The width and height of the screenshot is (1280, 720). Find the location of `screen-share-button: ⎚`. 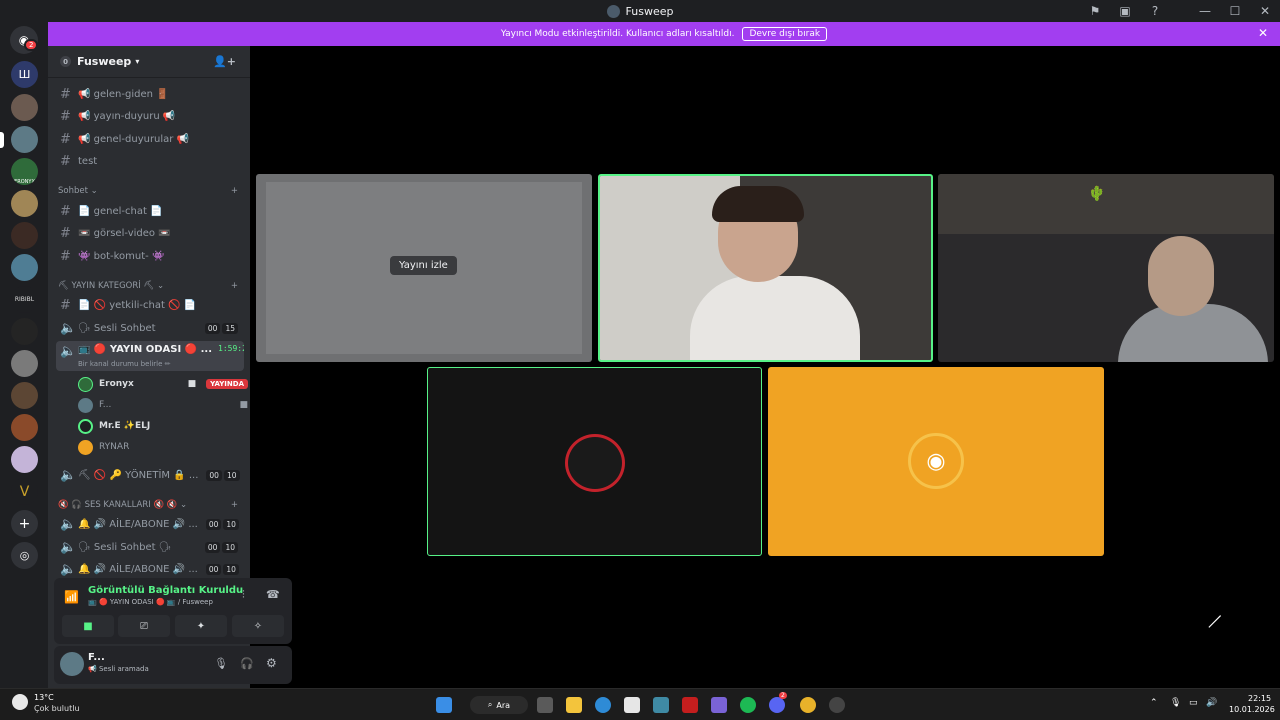

screen-share-button: ⎚ is located at coordinates (144, 626).